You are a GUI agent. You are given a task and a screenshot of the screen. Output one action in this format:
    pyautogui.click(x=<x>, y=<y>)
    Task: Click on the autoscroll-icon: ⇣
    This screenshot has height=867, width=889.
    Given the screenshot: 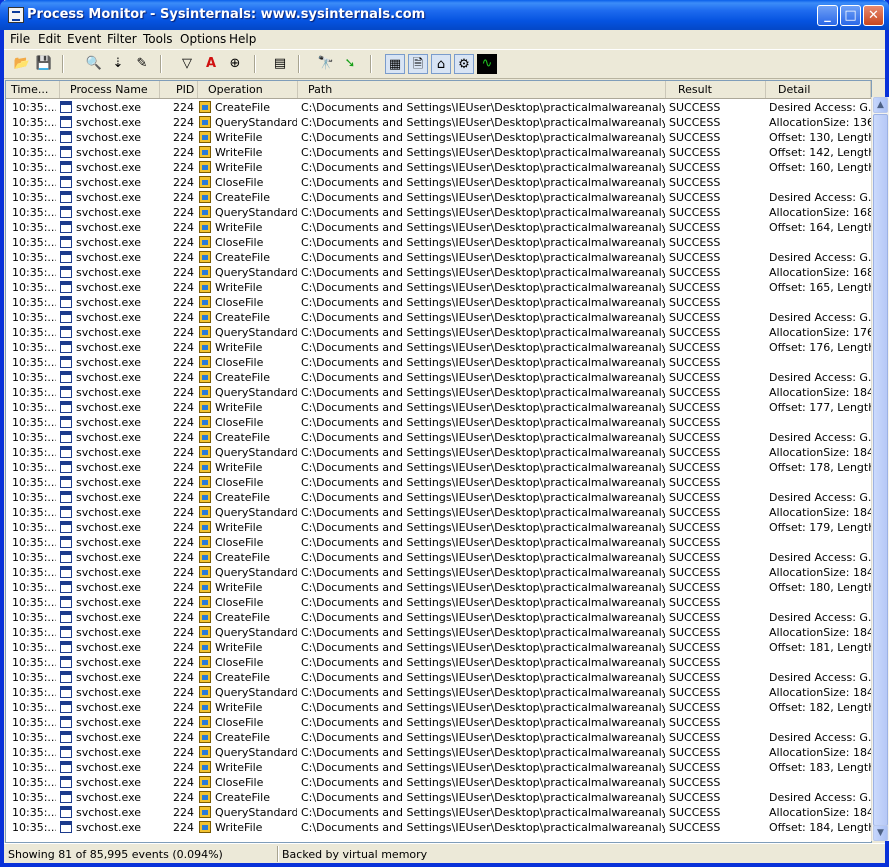 What is the action you would take?
    pyautogui.click(x=118, y=64)
    